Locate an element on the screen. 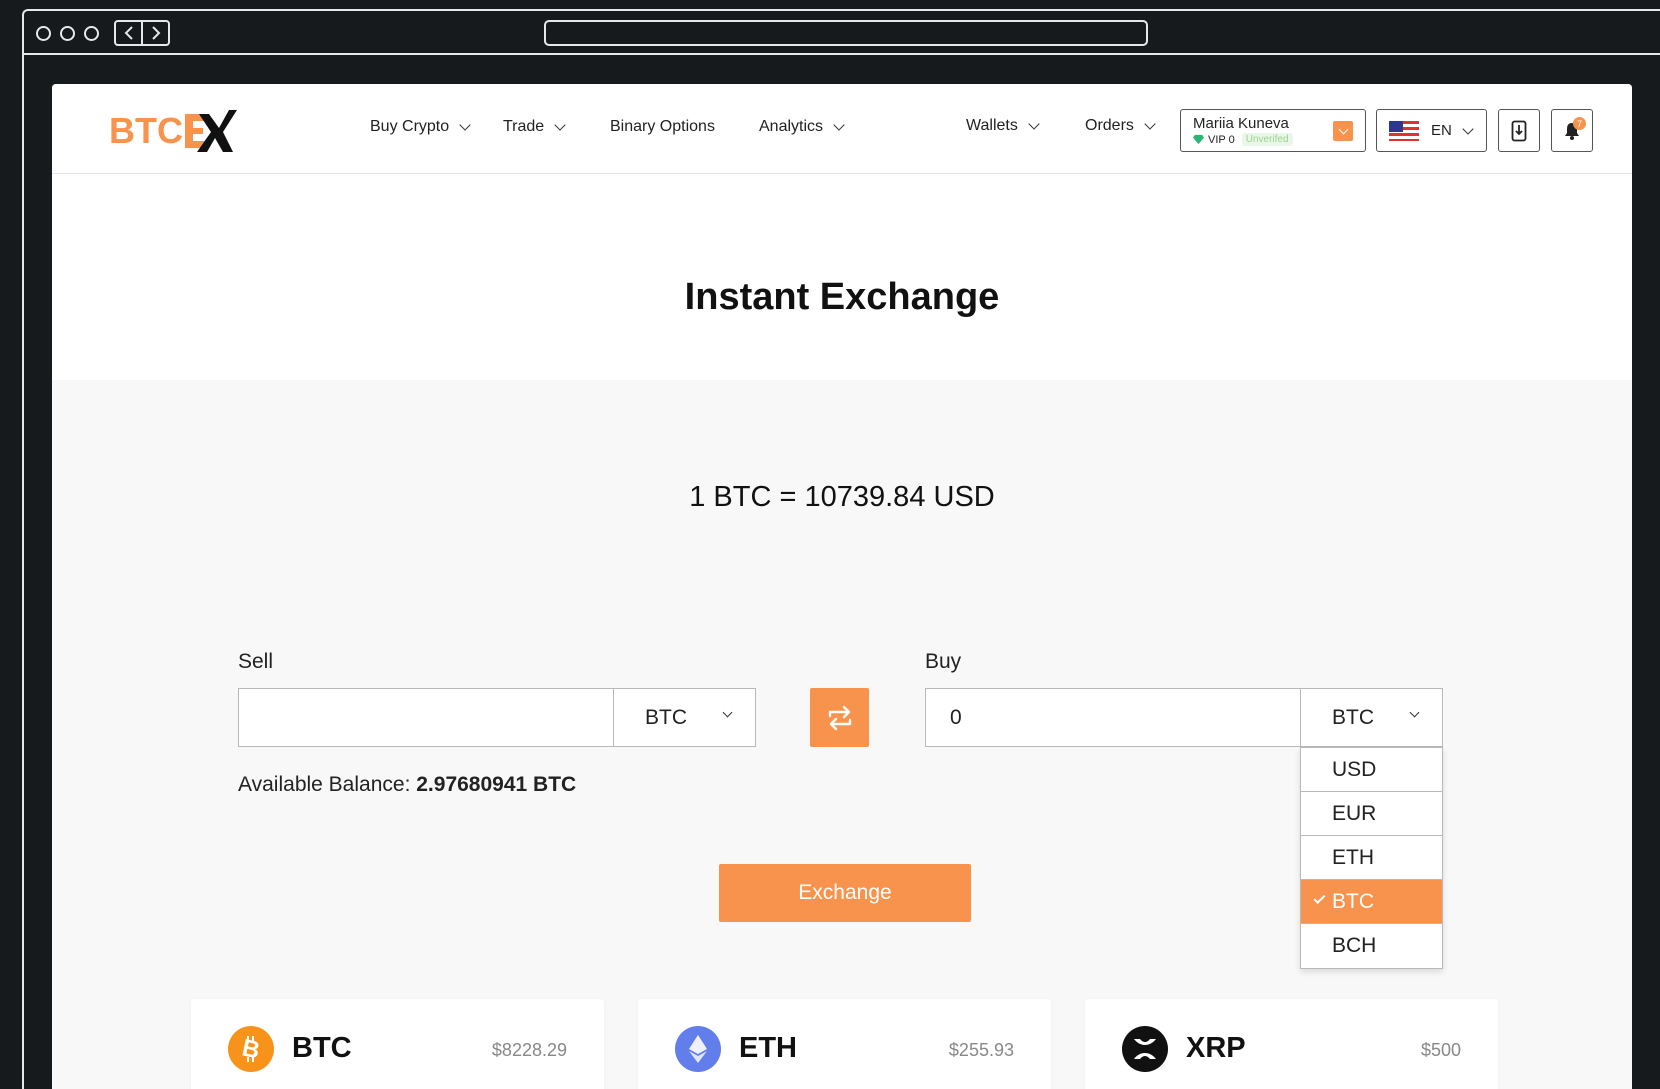 The height and width of the screenshot is (1089, 1660). deposit-button is located at coordinates (1519, 130).